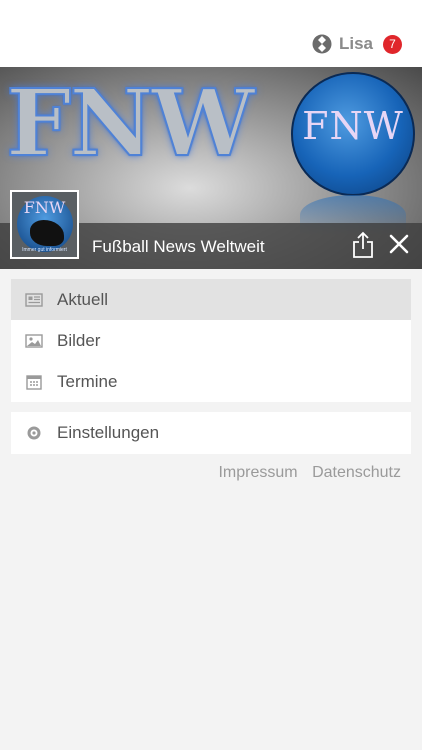 The height and width of the screenshot is (750, 422). Describe the element at coordinates (304, 473) in the screenshot. I see `footer-links: Impressum Datenschutz` at that location.